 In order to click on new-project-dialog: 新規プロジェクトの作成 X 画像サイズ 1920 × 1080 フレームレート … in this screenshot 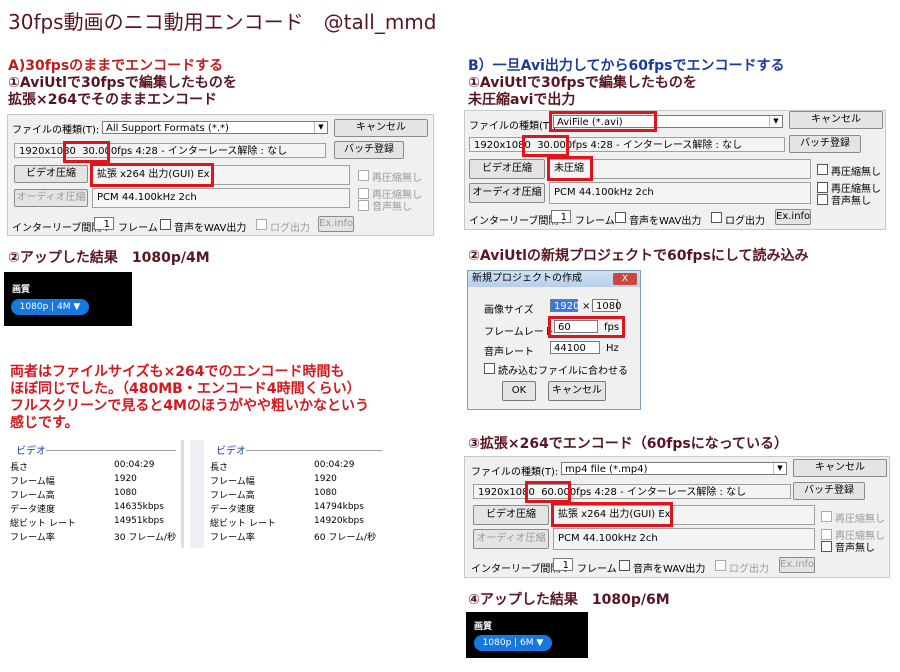, I will do `click(554, 340)`.